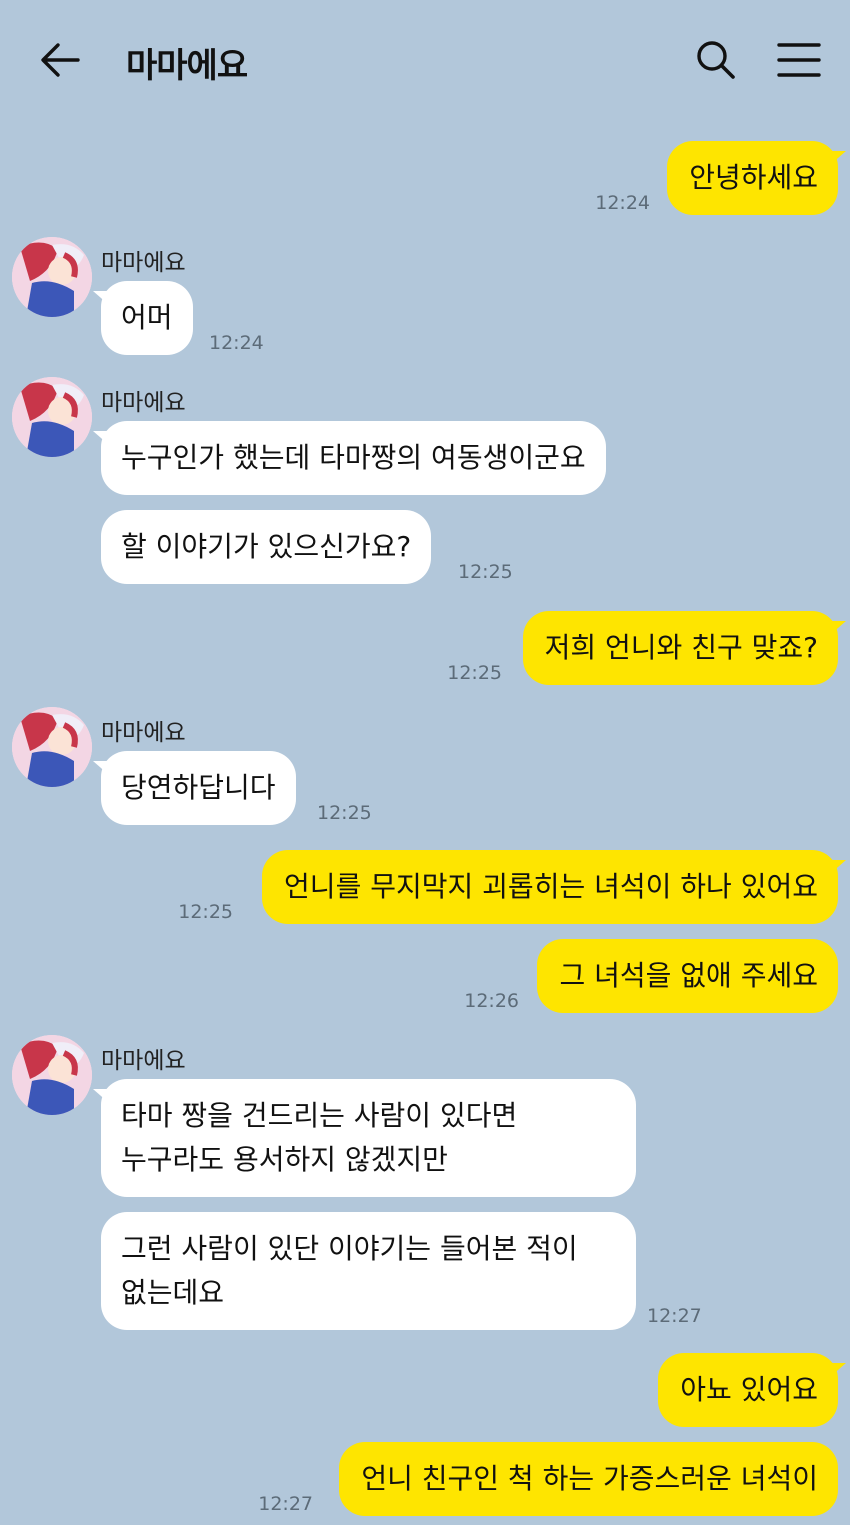 The width and height of the screenshot is (850, 1525). I want to click on outgoing-message: 언니를 무지막지 괴롭히는 녀석이 하나 있어요, so click(554, 887).